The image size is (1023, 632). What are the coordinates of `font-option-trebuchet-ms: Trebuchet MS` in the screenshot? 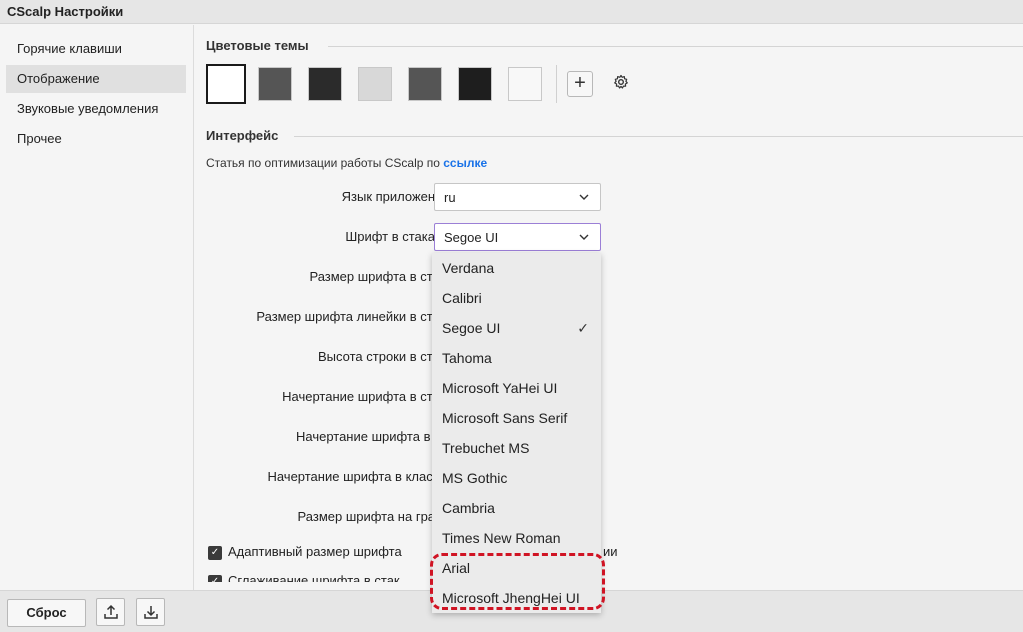 It's located at (516, 448).